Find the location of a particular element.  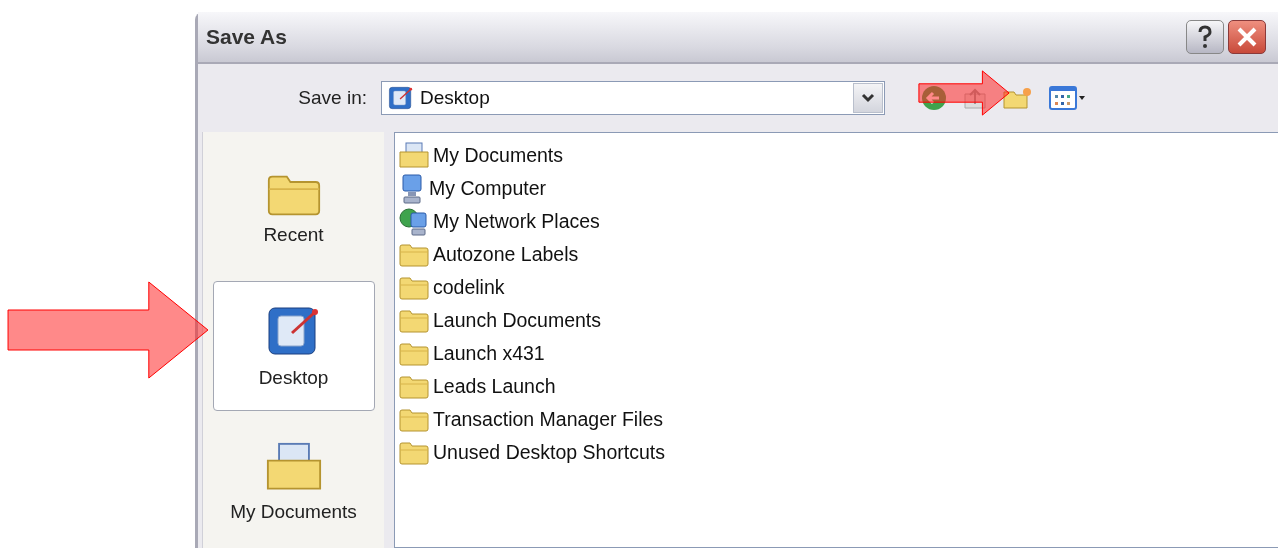

places-item: Recent is located at coordinates (293, 209).